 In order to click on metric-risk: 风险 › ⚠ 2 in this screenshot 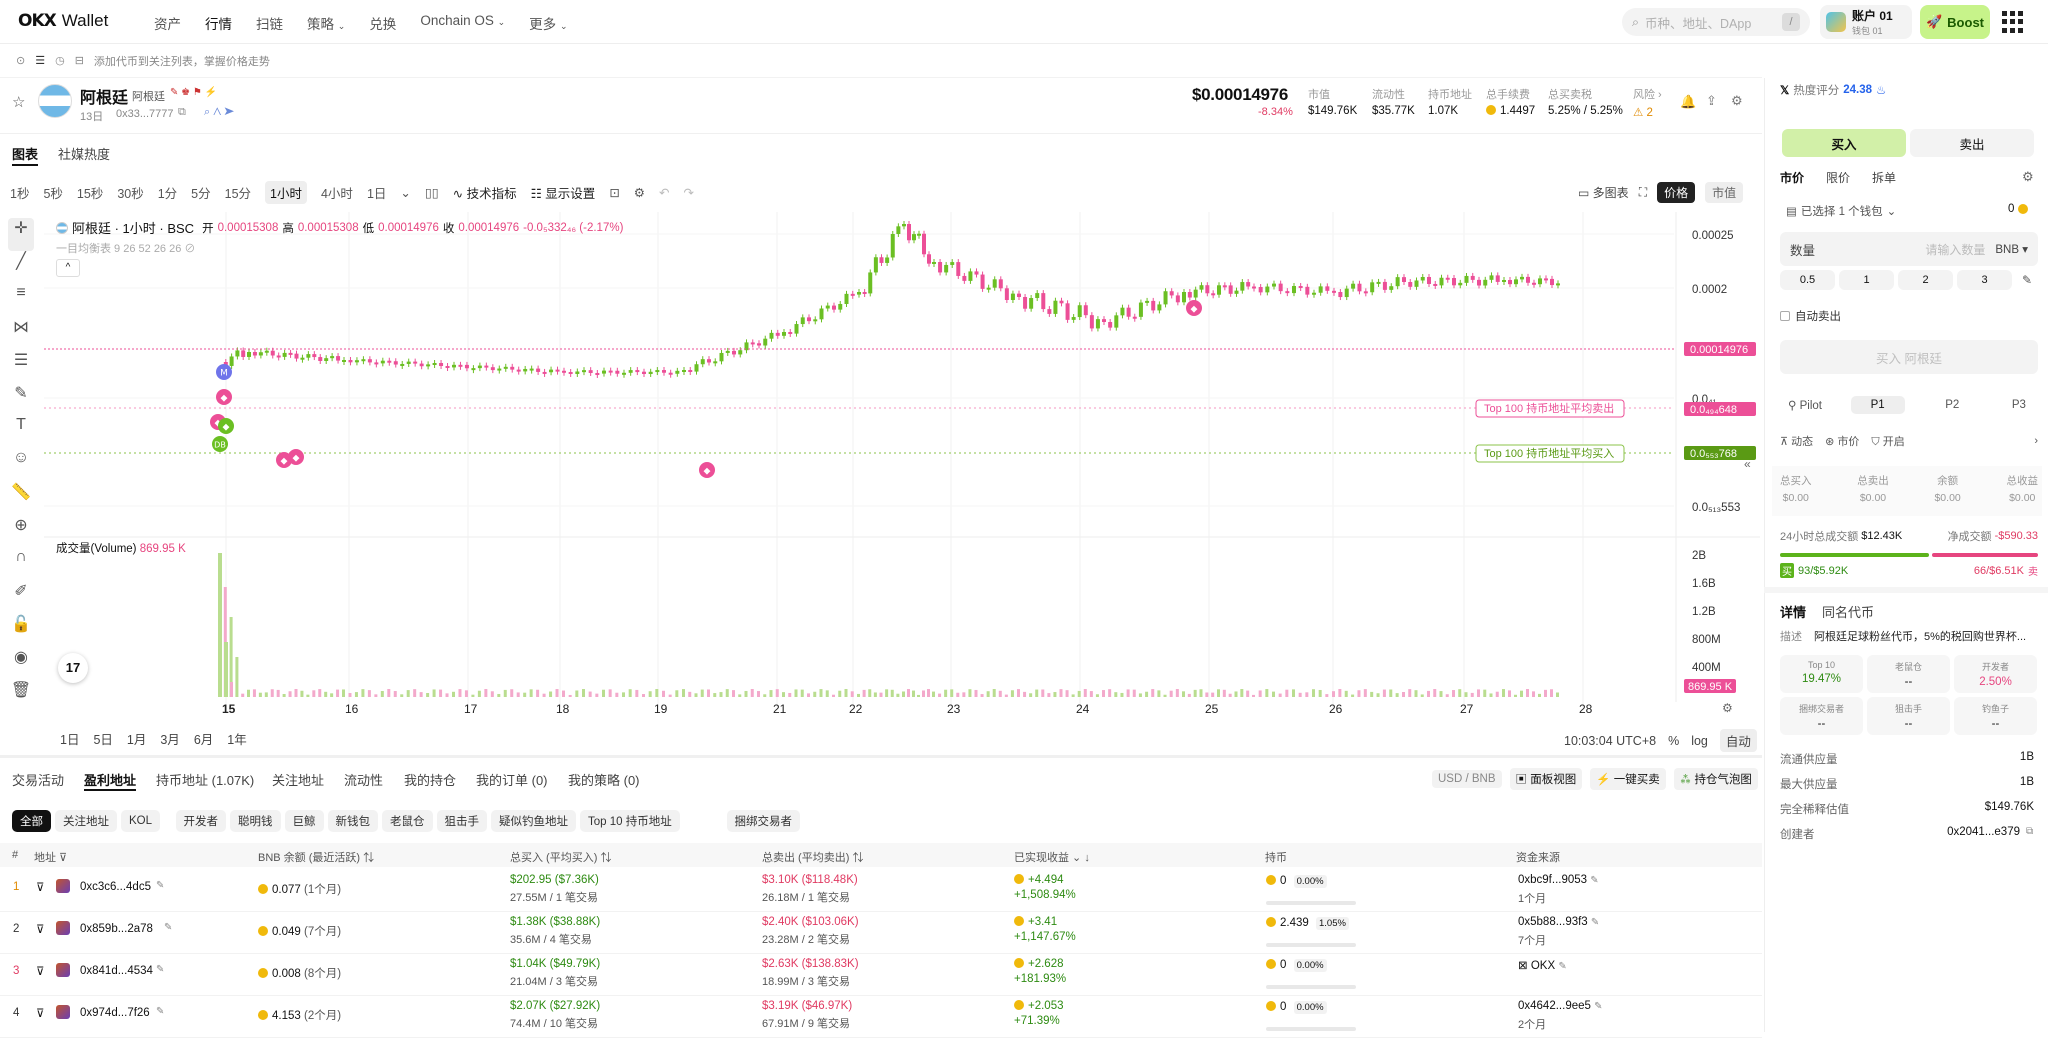, I will do `click(1647, 102)`.